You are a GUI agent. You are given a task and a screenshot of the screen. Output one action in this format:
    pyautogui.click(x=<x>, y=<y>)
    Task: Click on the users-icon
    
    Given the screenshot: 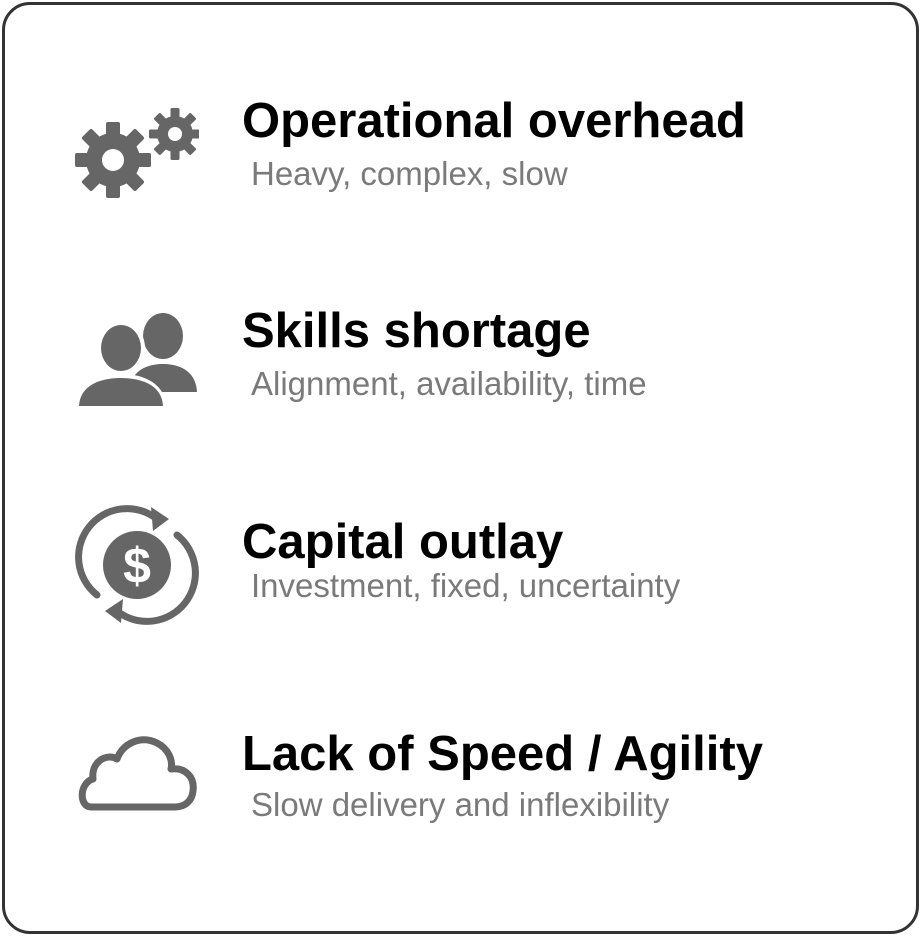 What is the action you would take?
    pyautogui.click(x=137, y=360)
    